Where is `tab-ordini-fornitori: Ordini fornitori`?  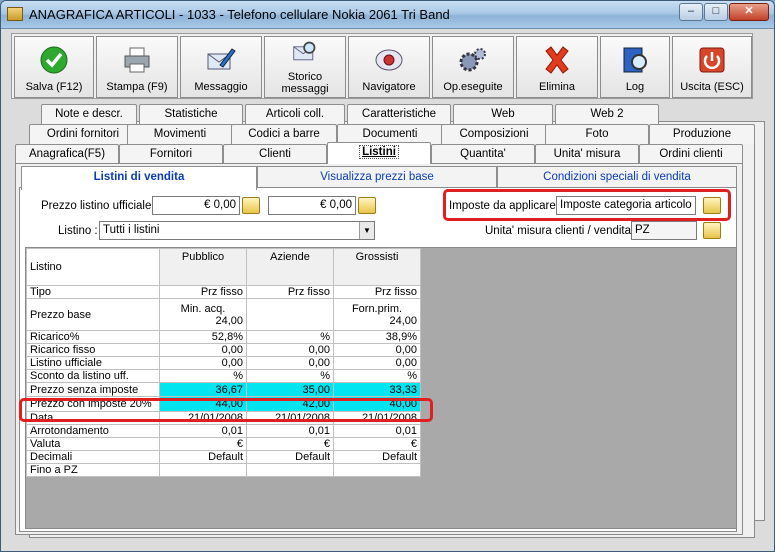
tab-ordini-fornitori: Ordini fornitori is located at coordinates (83, 134).